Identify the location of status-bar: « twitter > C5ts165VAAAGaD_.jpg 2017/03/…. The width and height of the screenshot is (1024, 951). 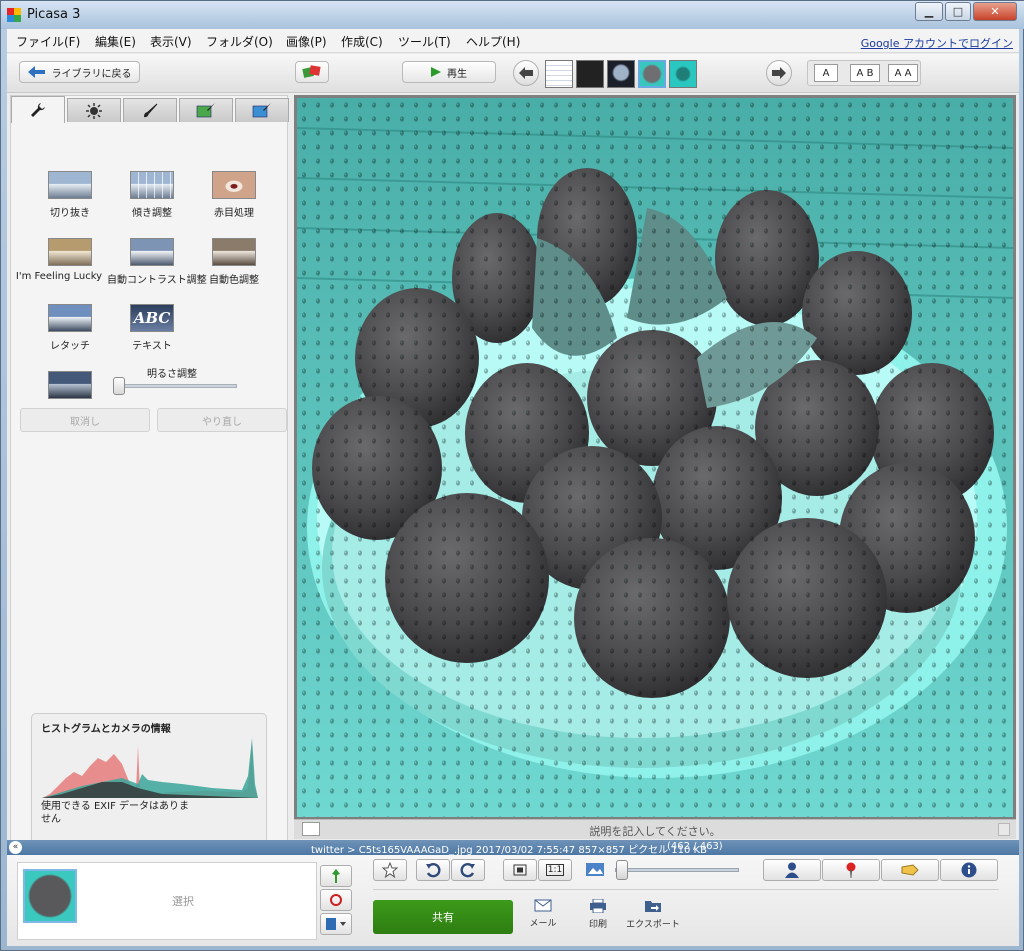
(513, 848).